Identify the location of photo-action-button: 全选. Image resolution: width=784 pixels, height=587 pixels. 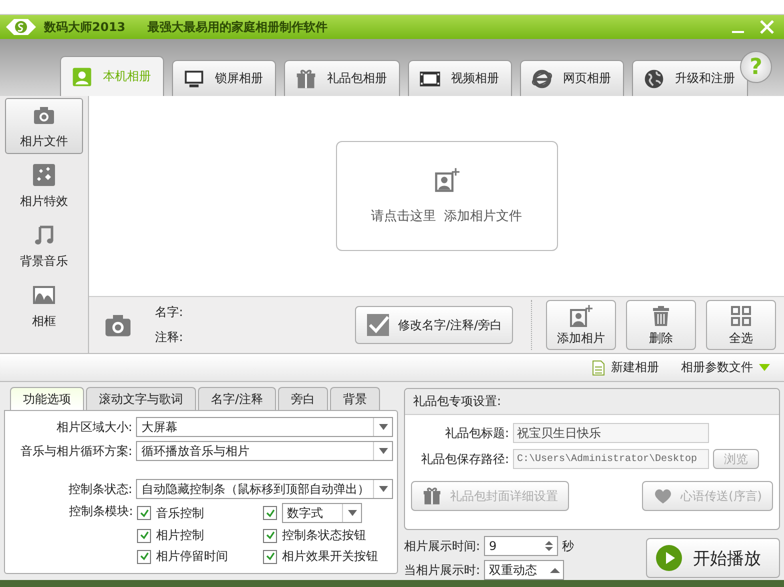
(741, 325).